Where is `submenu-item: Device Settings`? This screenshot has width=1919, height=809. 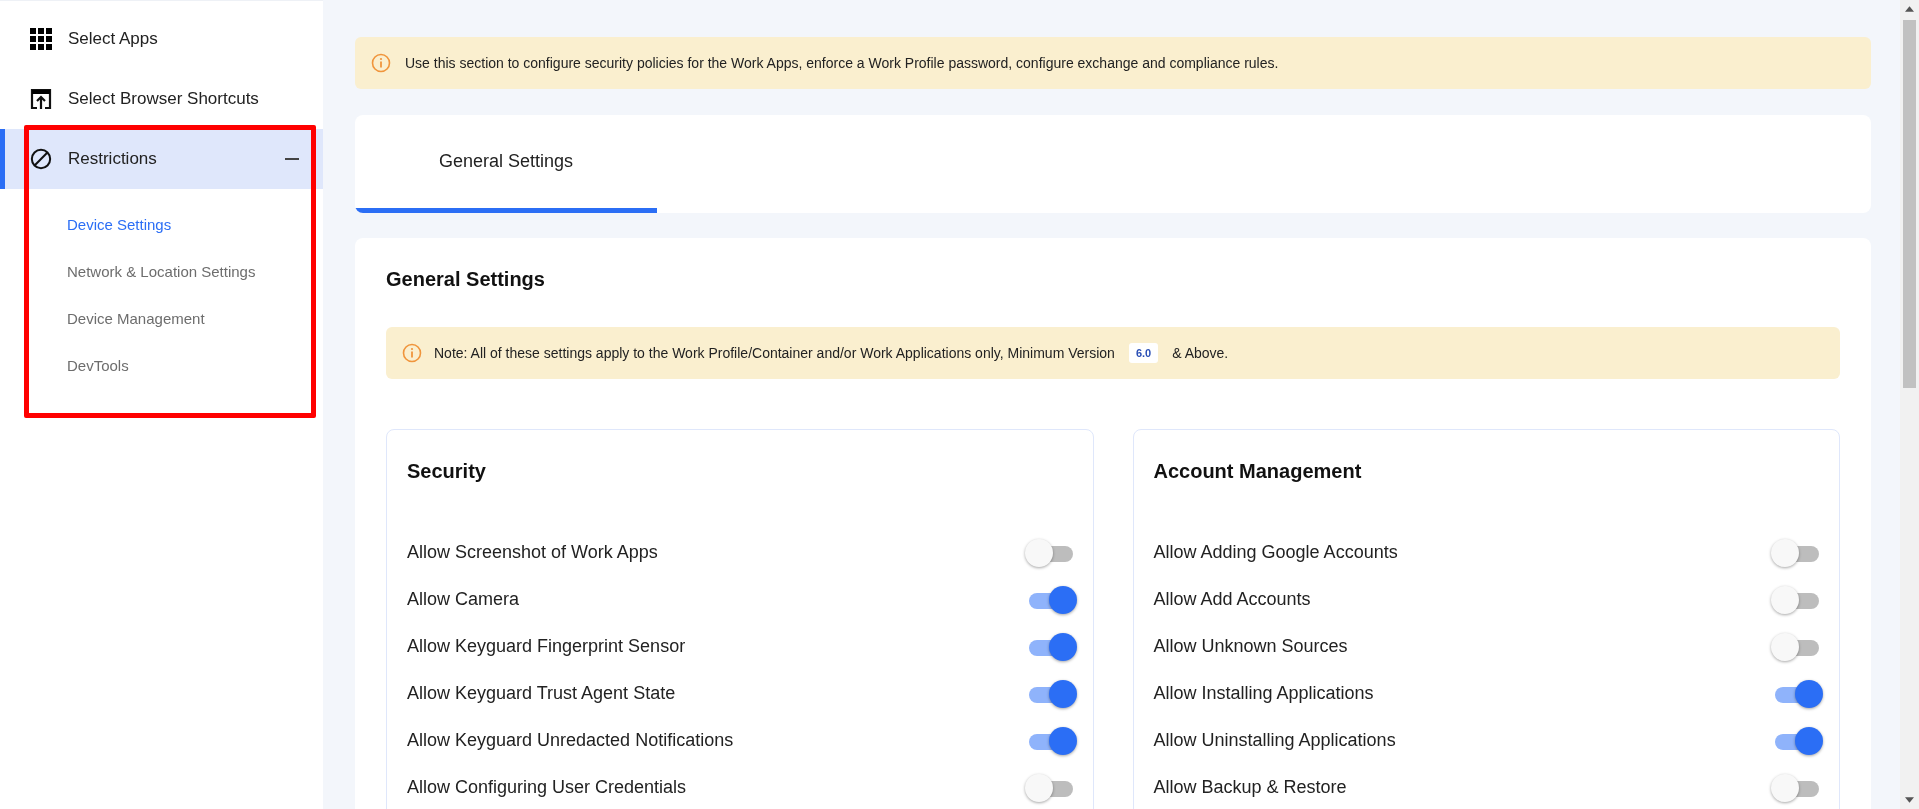 submenu-item: Device Settings is located at coordinates (195, 224).